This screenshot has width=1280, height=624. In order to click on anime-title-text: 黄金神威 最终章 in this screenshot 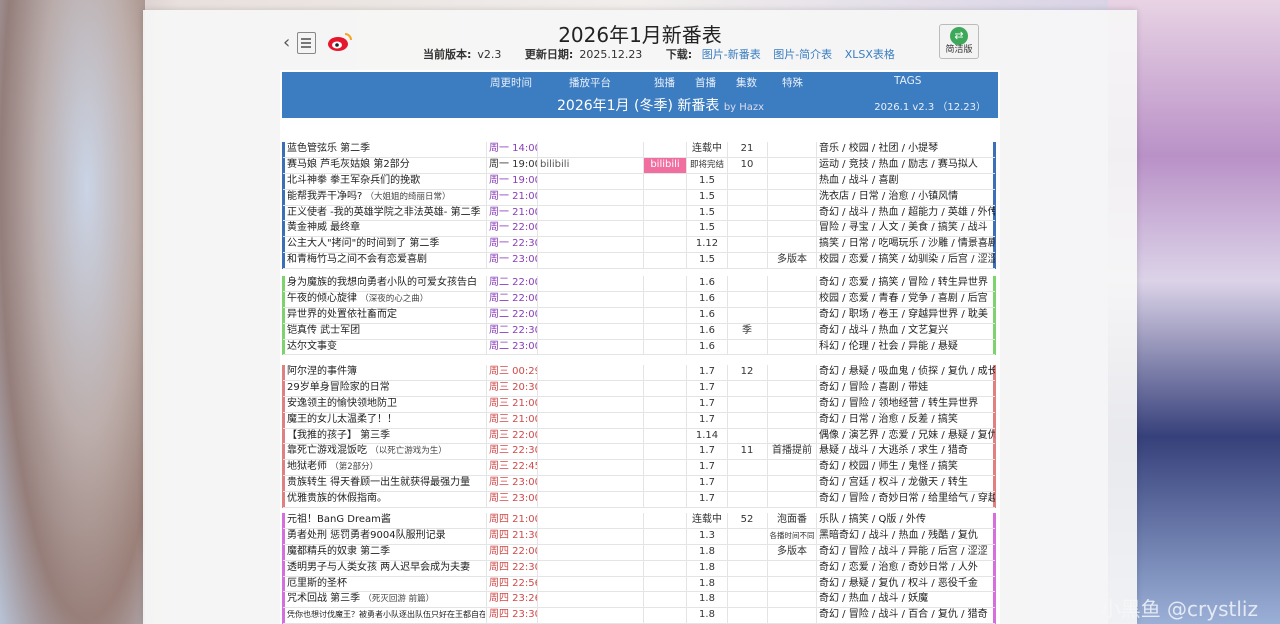, I will do `click(324, 228)`.